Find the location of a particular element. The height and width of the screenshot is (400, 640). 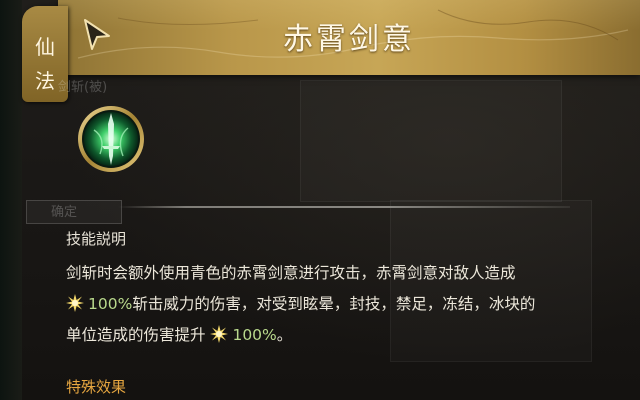

description-line-2-text: 斩击威力的伤害，对受到眩晕，封技，禁足，冻结，冰块的 is located at coordinates (334, 304).